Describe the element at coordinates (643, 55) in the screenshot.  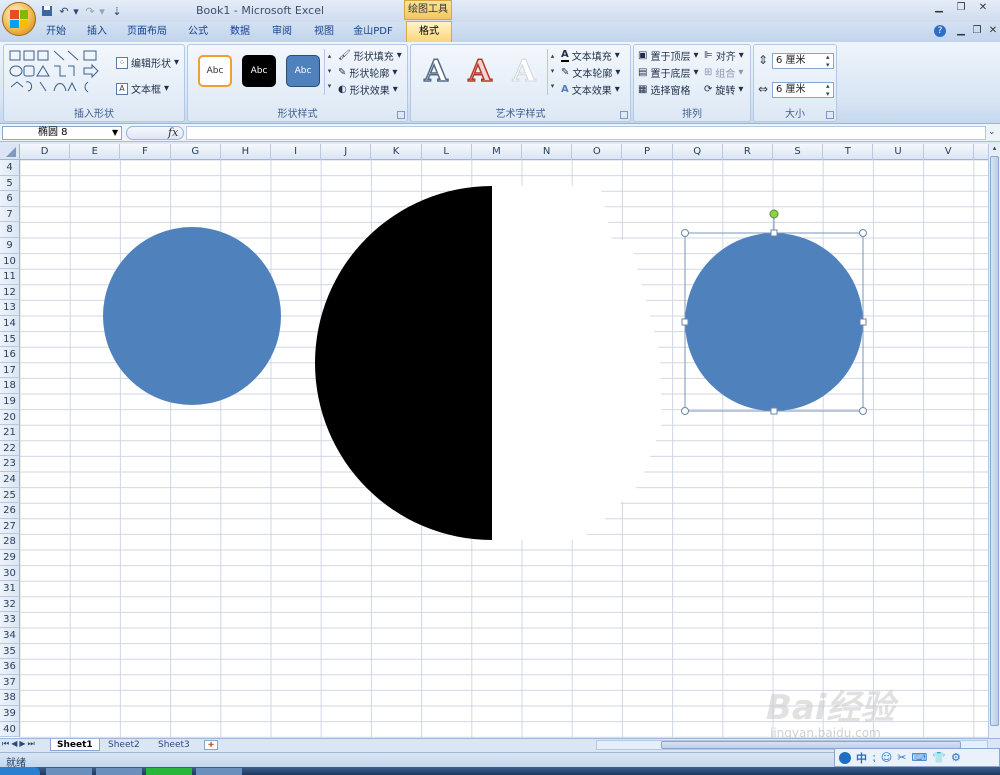
I see `bring-front-icon: ▣` at that location.